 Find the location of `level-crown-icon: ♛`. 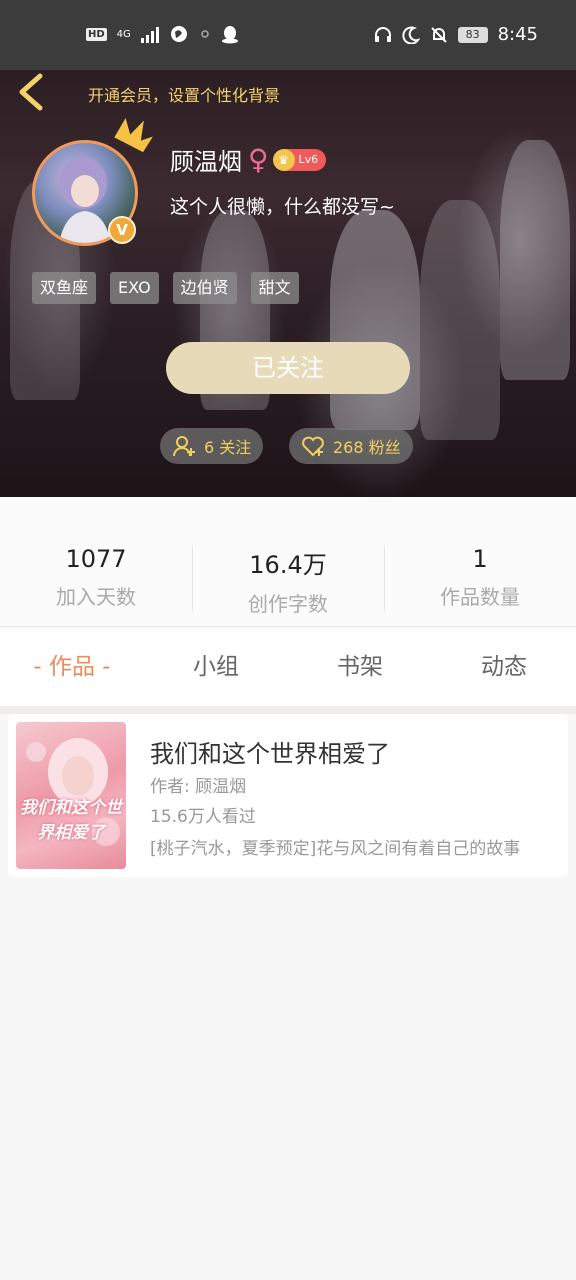

level-crown-icon: ♛ is located at coordinates (283, 159).